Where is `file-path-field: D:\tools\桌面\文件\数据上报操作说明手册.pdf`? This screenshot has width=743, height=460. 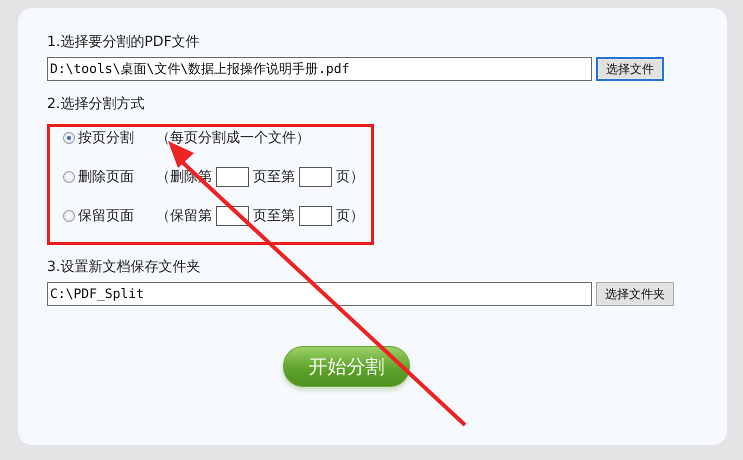
file-path-field: D:\tools\桌面\文件\数据上报操作说明手册.pdf is located at coordinates (319, 69).